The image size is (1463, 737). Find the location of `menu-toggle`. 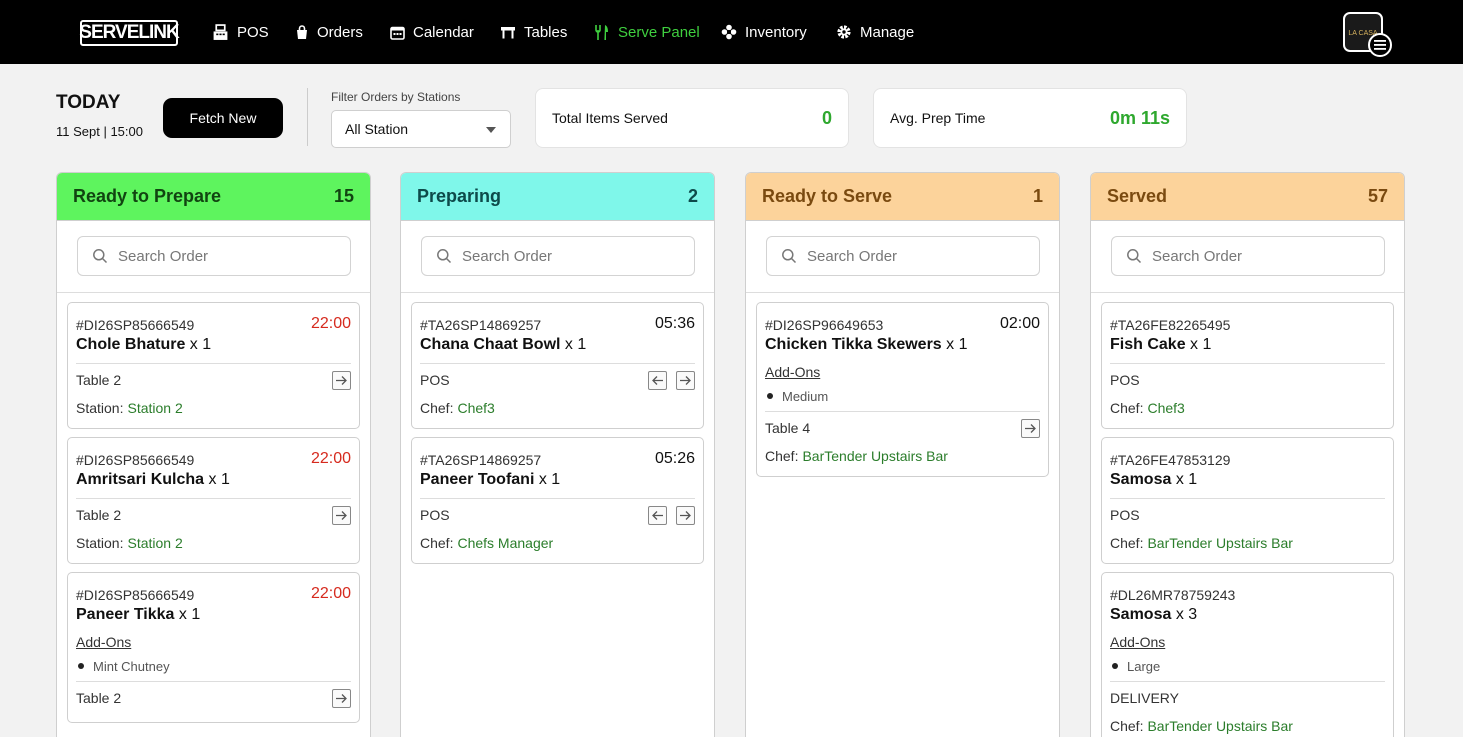

menu-toggle is located at coordinates (1380, 45).